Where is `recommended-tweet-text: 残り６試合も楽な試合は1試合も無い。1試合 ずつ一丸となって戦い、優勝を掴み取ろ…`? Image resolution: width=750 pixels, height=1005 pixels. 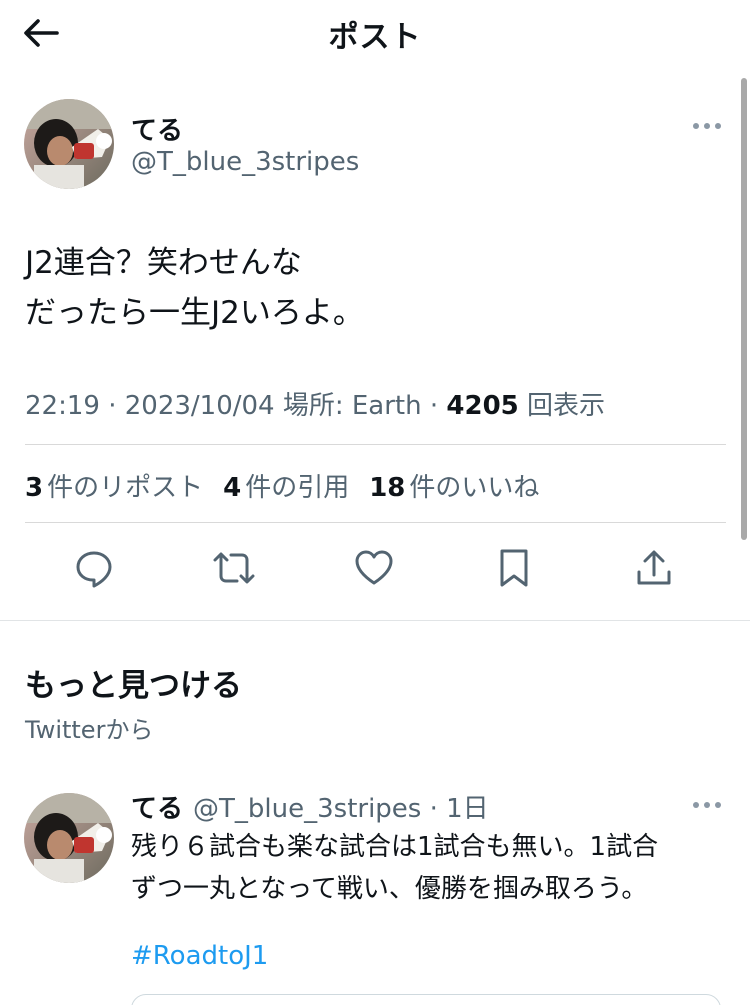
recommended-tweet-text: 残り６試合も楽な試合は1試合も無い。1試合 ずつ一丸となって戦い、優勝を掴み取ろ… is located at coordinates (426, 868).